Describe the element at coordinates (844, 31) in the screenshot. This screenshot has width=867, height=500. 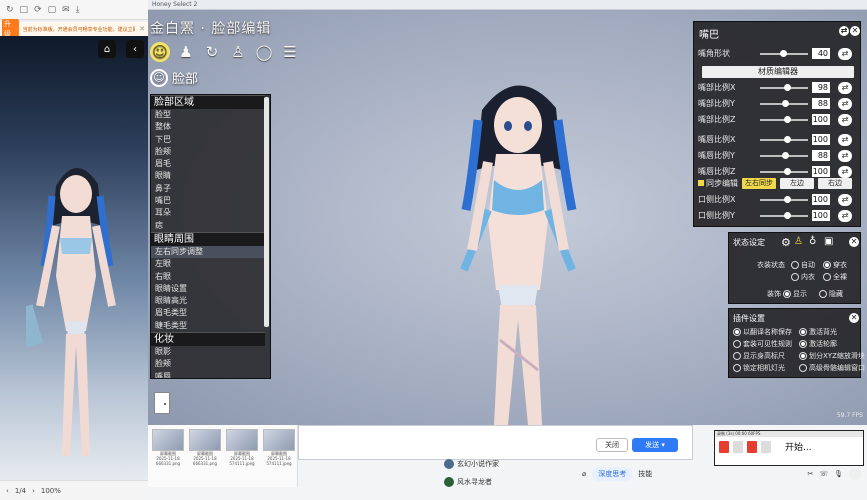
I see `swap-icon: ⇄` at that location.